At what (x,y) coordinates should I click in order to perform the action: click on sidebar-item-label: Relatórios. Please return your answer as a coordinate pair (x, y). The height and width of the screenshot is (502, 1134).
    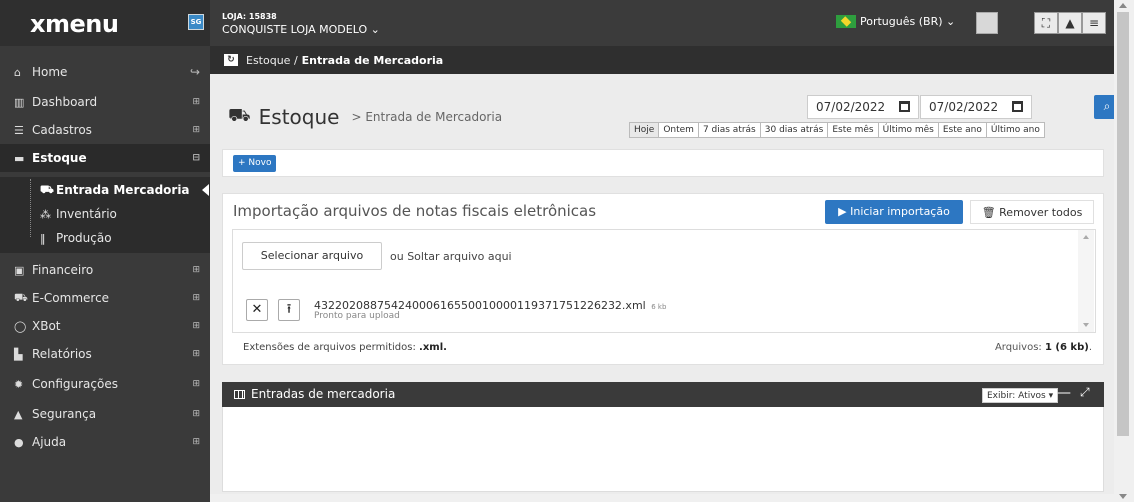
    Looking at the image, I should click on (62, 354).